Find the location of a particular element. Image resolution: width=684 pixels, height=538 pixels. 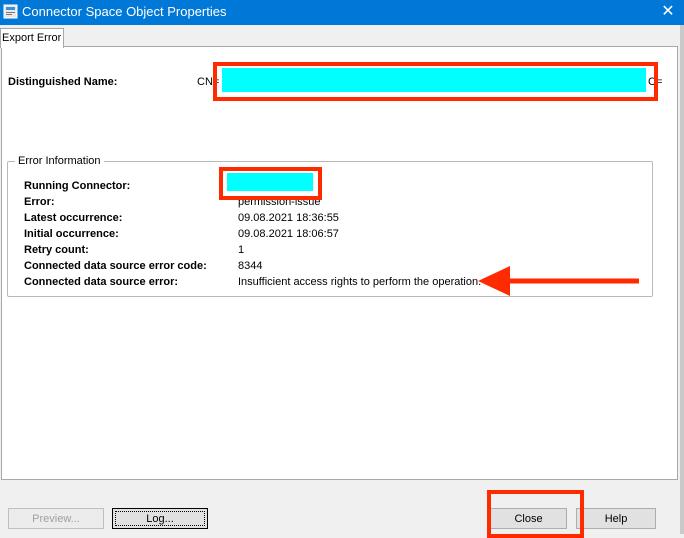

window-title: Connector Space Object Properties is located at coordinates (124, 11).